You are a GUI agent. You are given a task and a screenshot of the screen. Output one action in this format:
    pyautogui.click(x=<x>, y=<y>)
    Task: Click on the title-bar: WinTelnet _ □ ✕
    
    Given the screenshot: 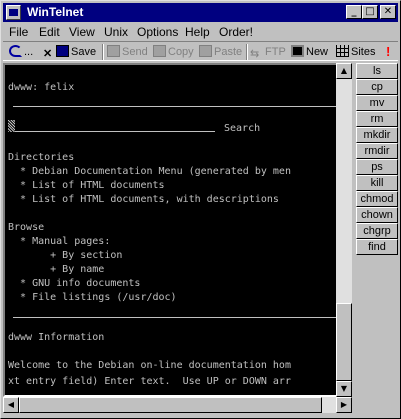 What is the action you would take?
    pyautogui.click(x=200, y=12)
    